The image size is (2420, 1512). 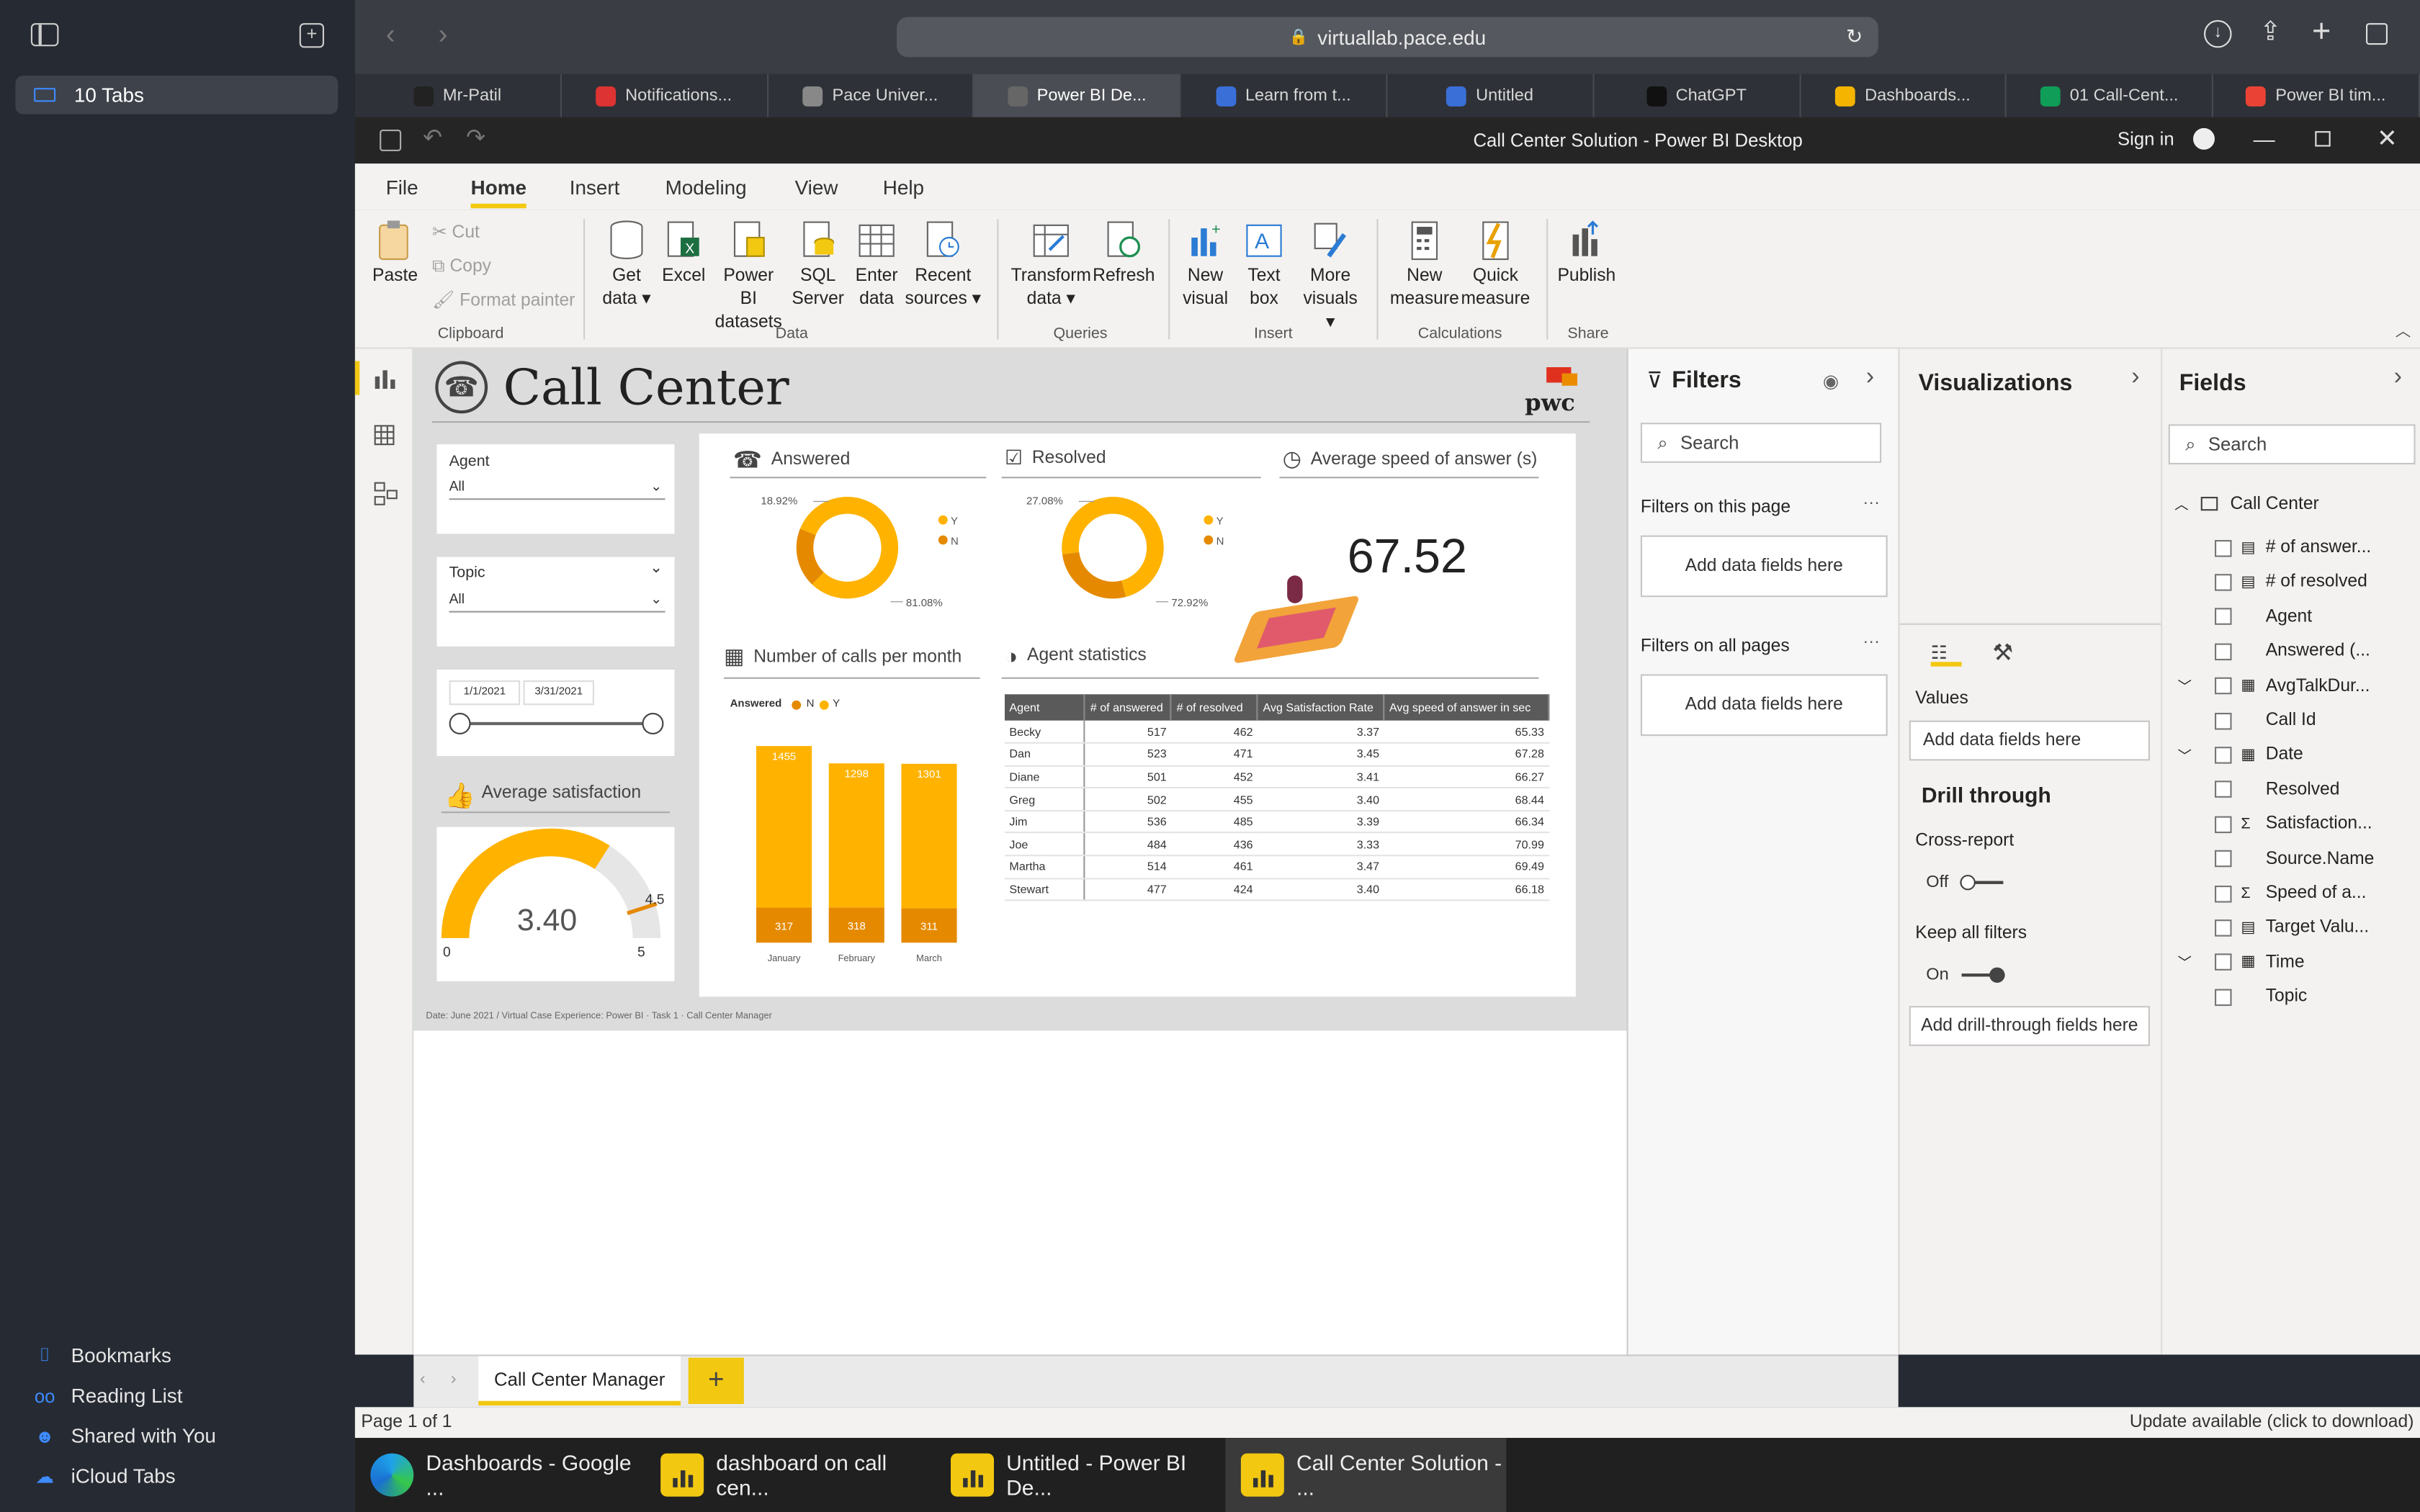 I want to click on fields-search: ⌕ Search, so click(x=2292, y=444).